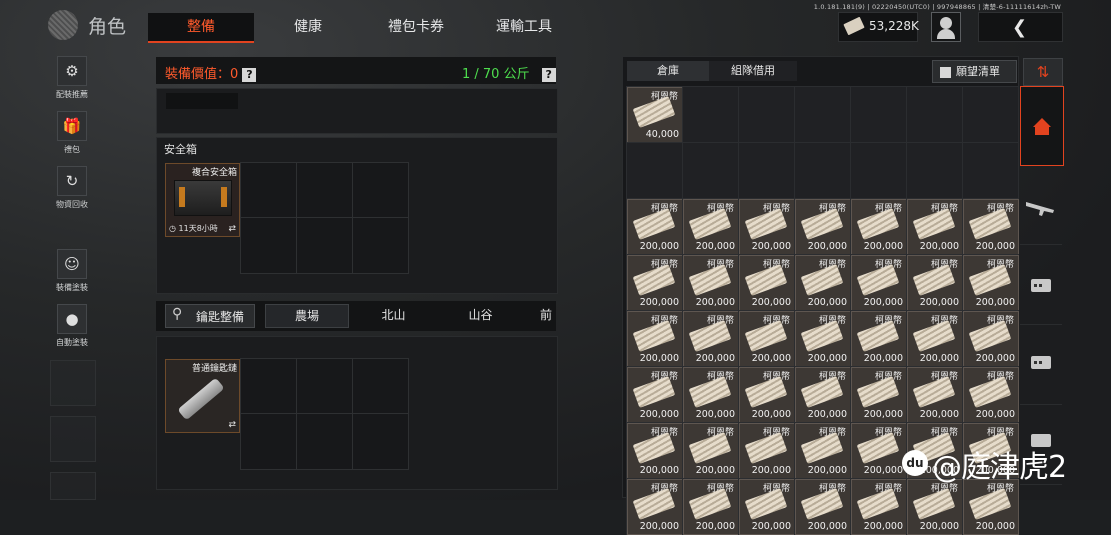 The width and height of the screenshot is (1111, 535). I want to click on category-home, so click(1042, 126).